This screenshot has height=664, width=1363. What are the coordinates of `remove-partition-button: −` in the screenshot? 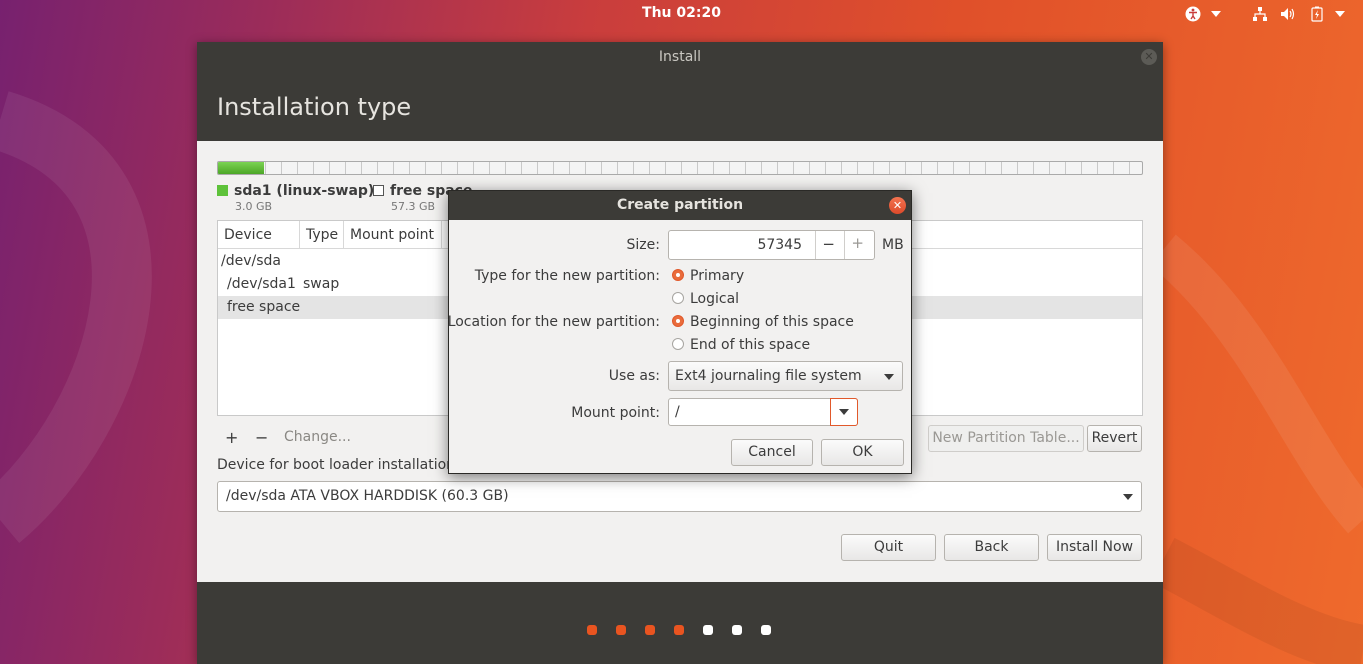 It's located at (261, 437).